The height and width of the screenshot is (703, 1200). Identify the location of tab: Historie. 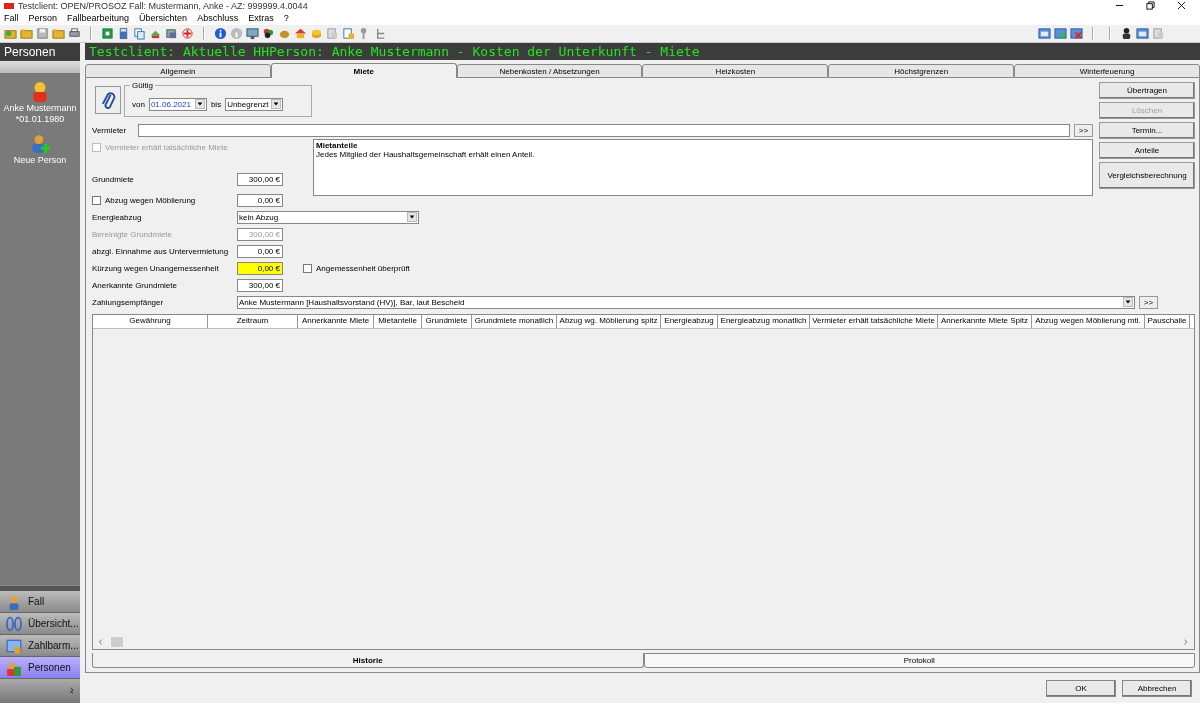
(368, 660).